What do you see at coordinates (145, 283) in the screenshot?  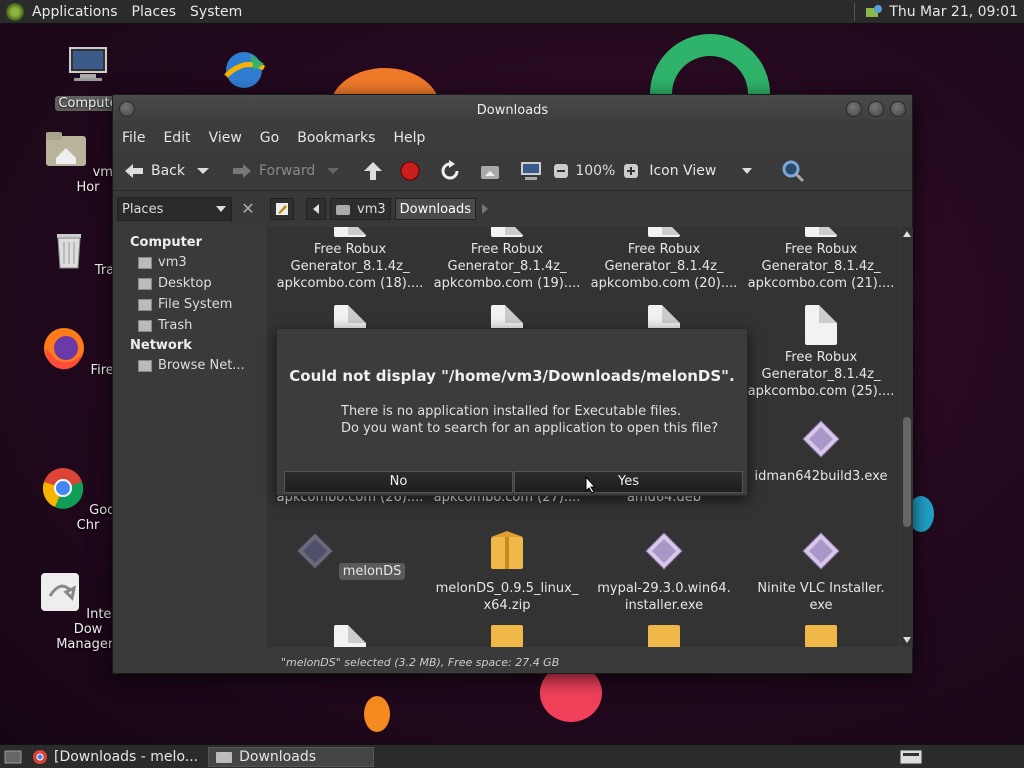 I see `desktop-icon` at bounding box center [145, 283].